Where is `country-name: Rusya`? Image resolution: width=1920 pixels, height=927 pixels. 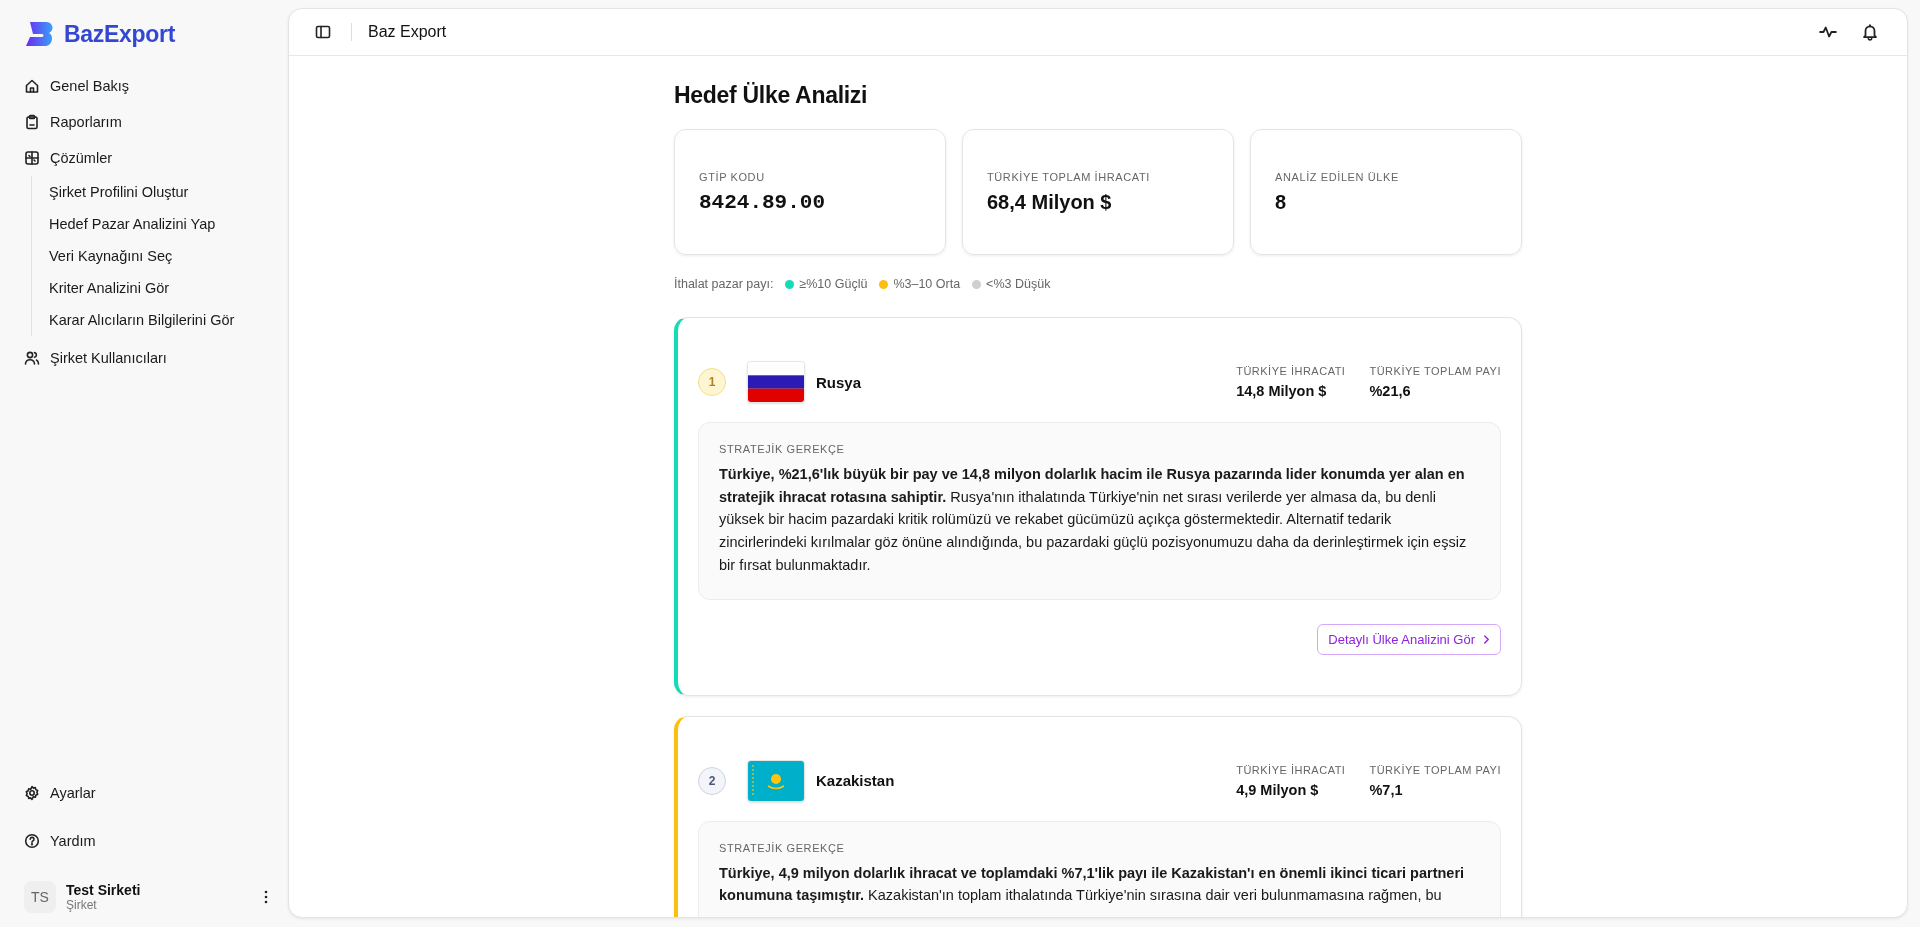 country-name: Rusya is located at coordinates (839, 382).